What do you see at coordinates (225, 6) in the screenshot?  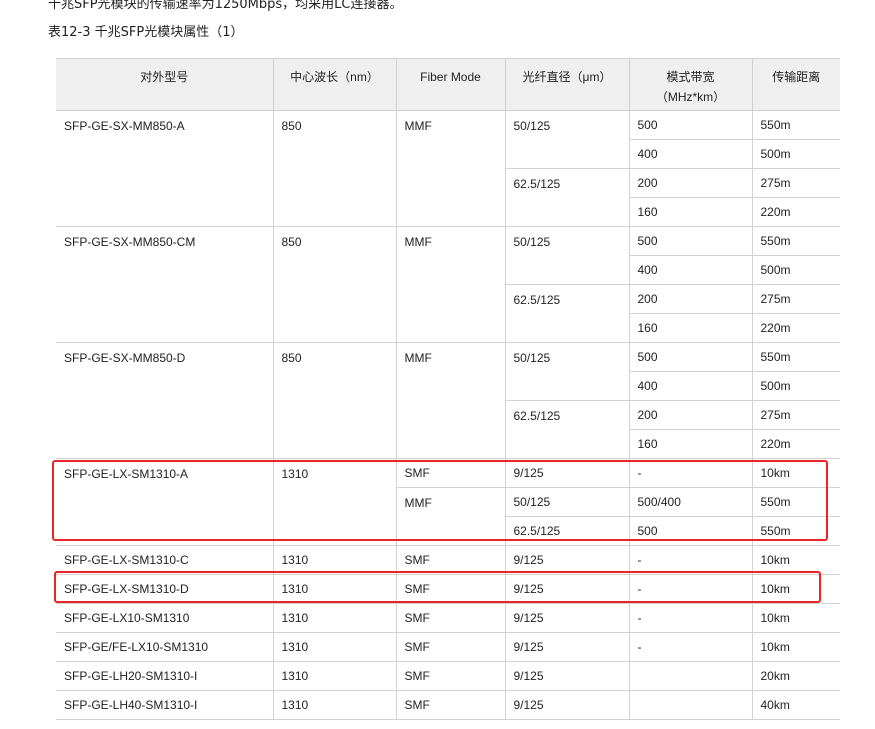 I see `intro-text: 千兆SFP光模块的传输速率为1250Mbps，均采用LC连接器。` at bounding box center [225, 6].